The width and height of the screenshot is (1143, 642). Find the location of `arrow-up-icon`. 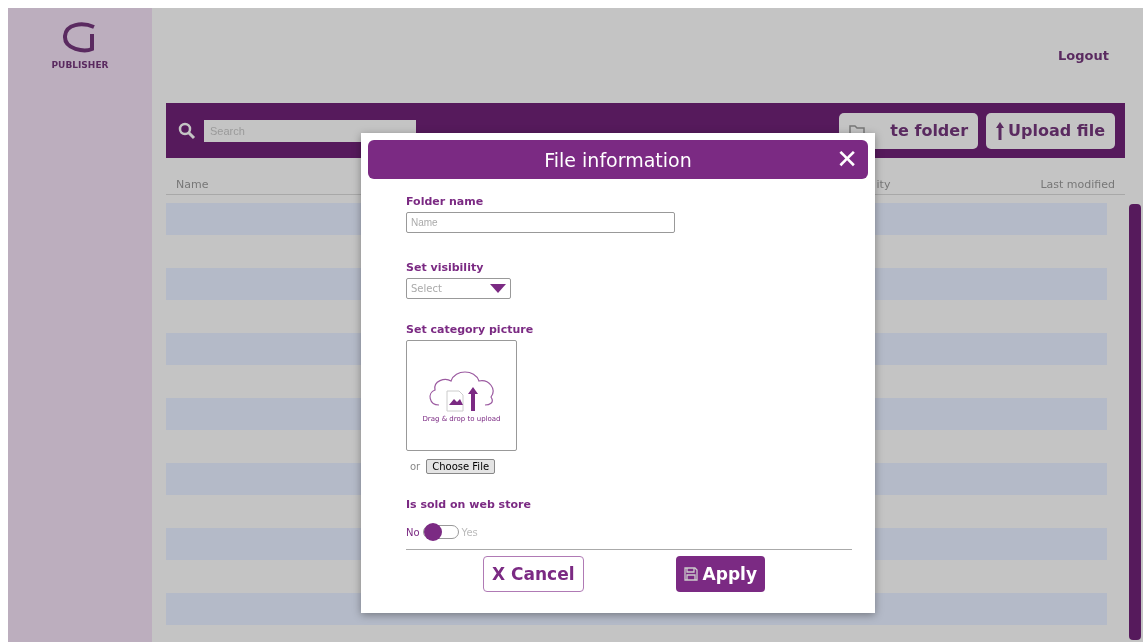

arrow-up-icon is located at coordinates (1000, 130).